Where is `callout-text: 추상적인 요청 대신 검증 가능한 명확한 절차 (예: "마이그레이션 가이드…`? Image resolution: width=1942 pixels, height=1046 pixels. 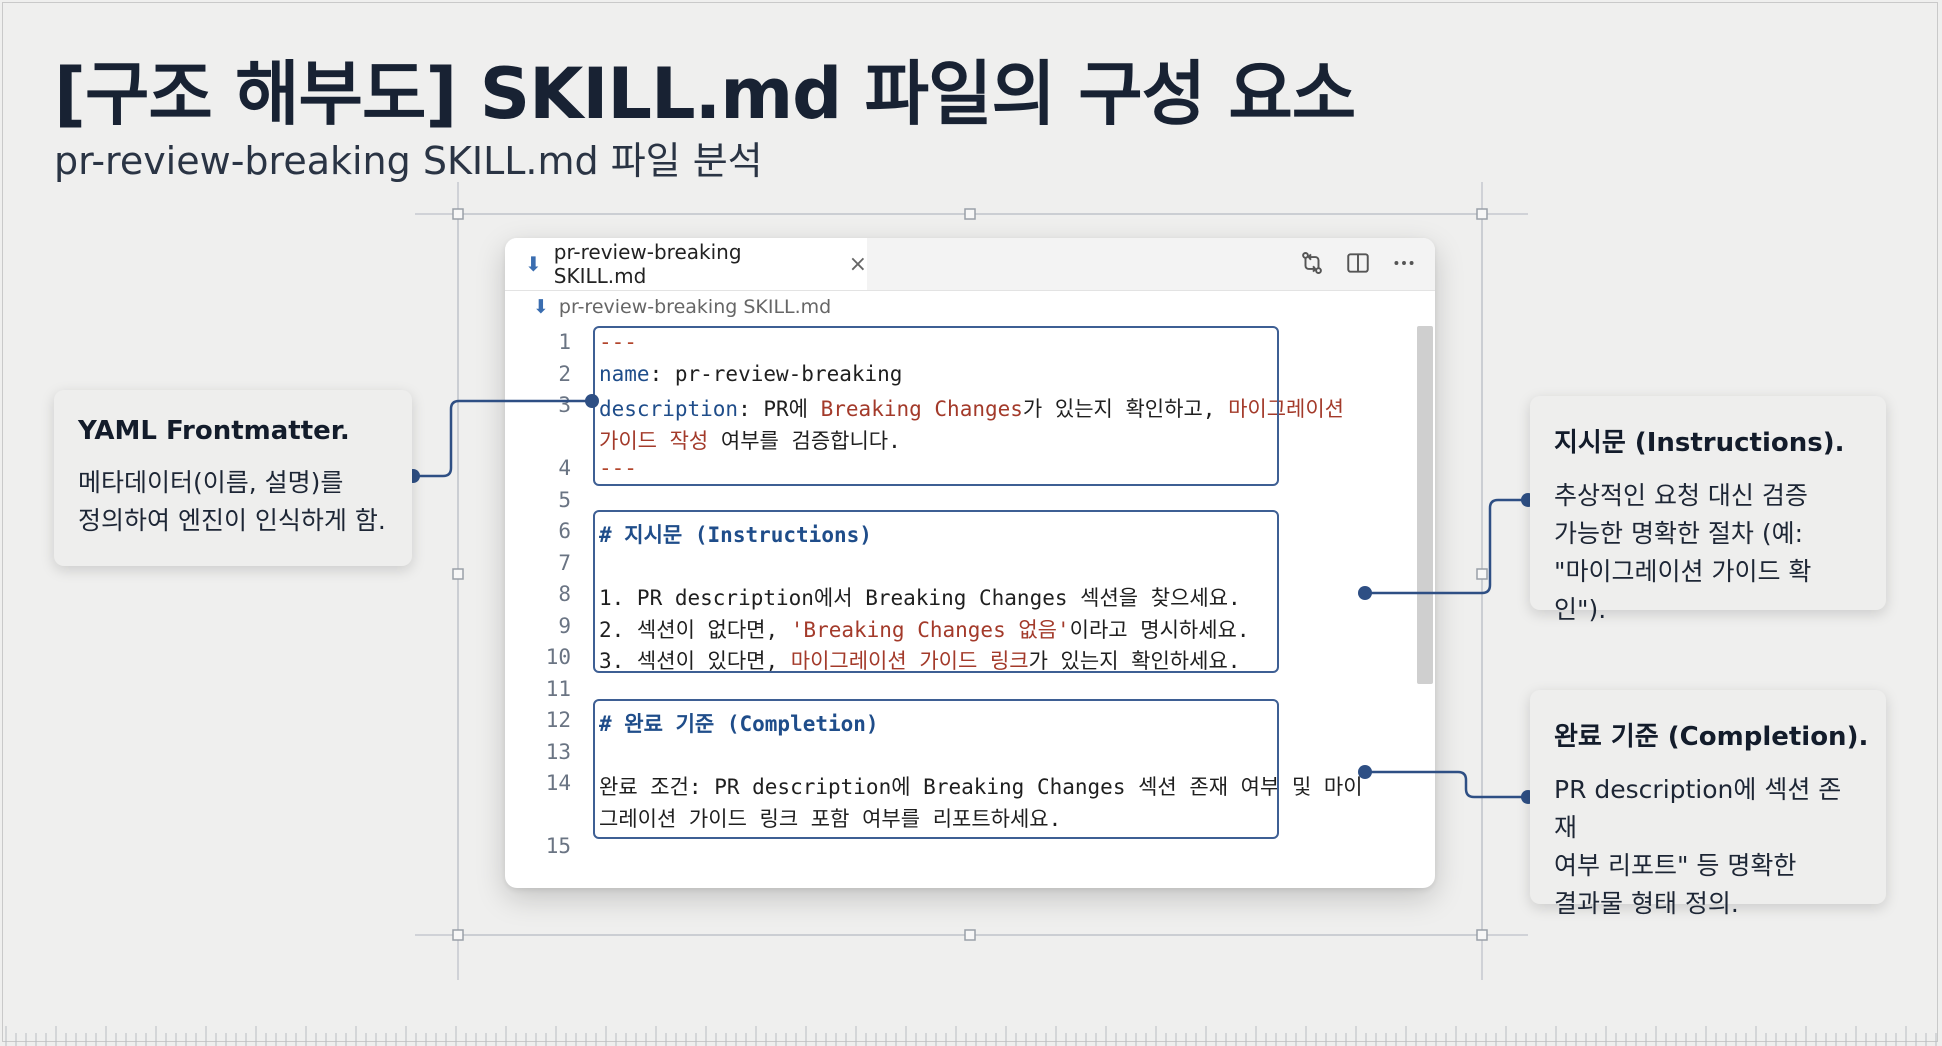 callout-text: 추상적인 요청 대신 검증 가능한 명확한 절차 (예: "마이그레이션 가이드… is located at coordinates (1708, 553).